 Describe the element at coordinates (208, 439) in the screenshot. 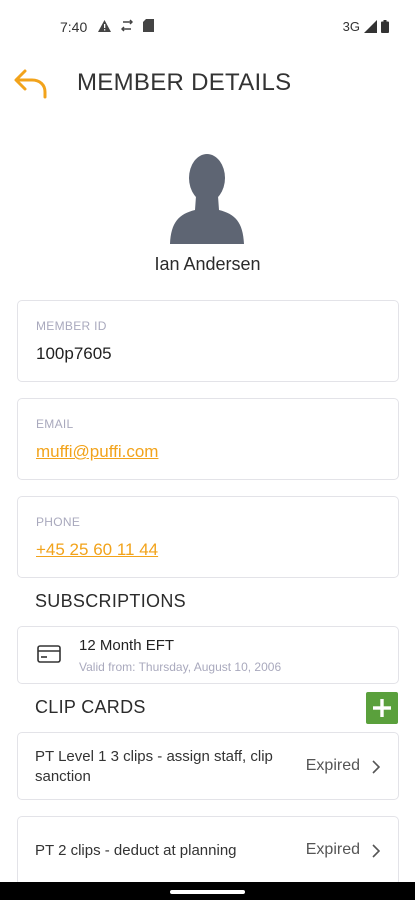

I see `email-card: EMAIL muffi@puffi.com` at that location.